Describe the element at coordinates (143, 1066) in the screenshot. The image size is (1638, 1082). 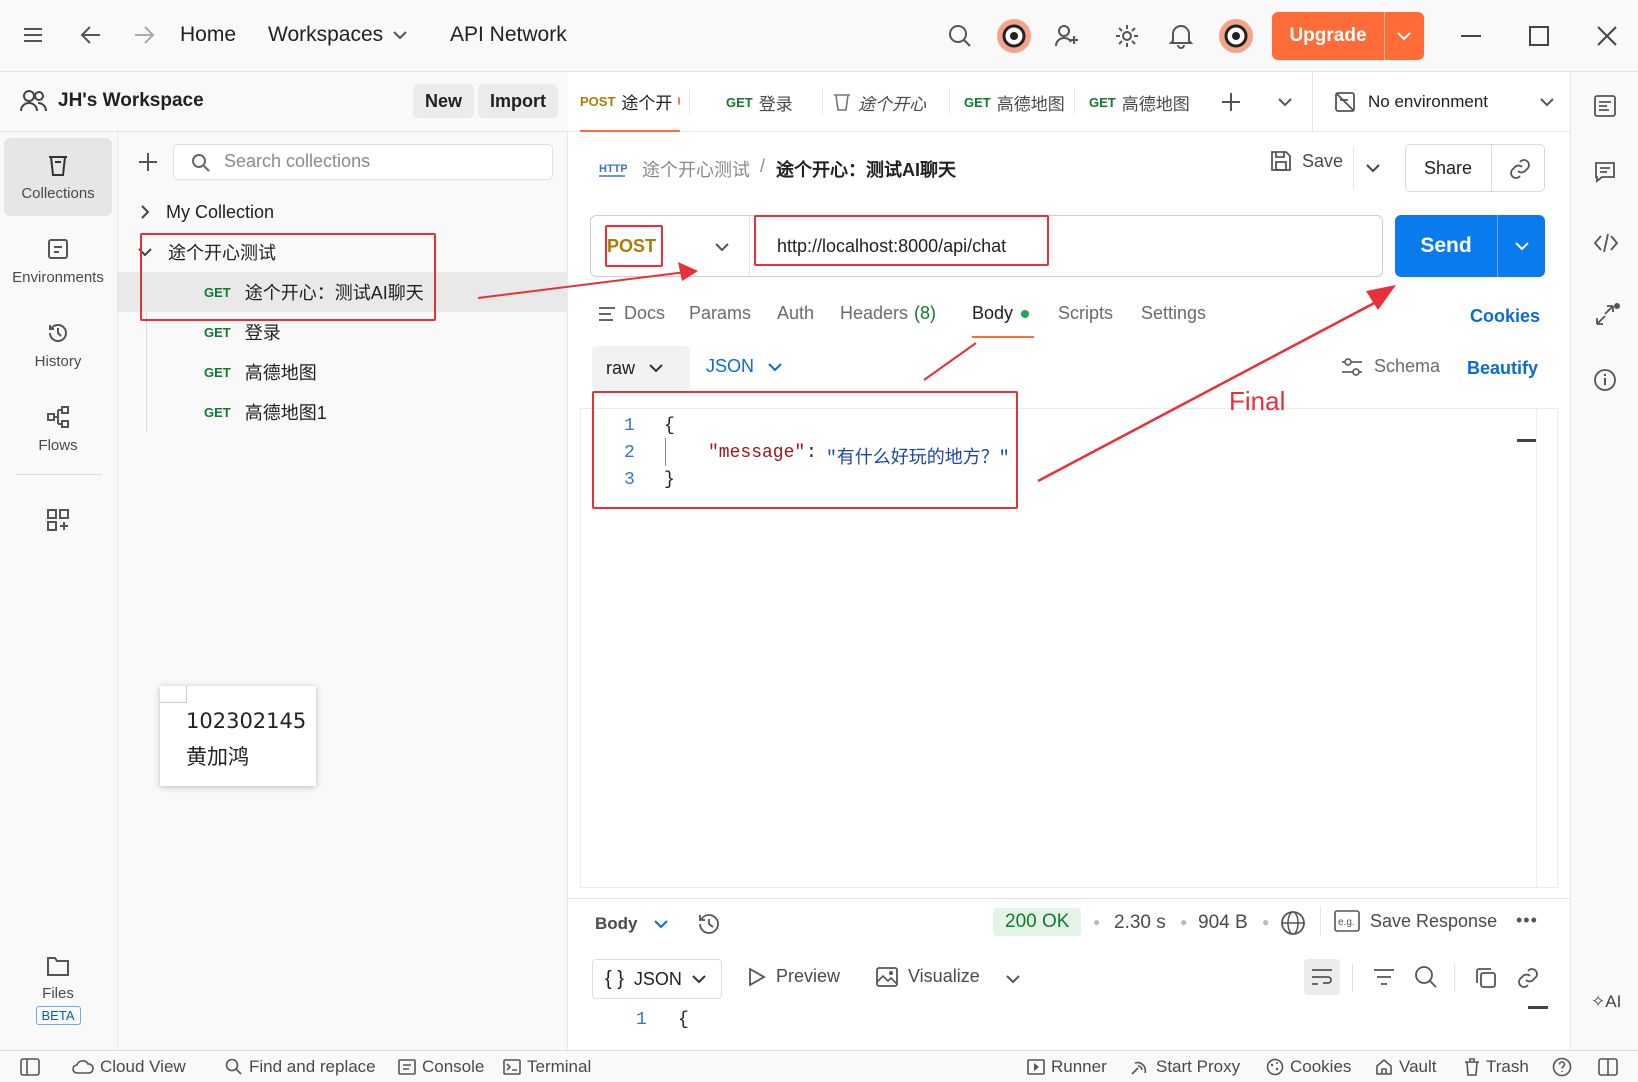
I see `cloud-view-label: Cloud View` at that location.